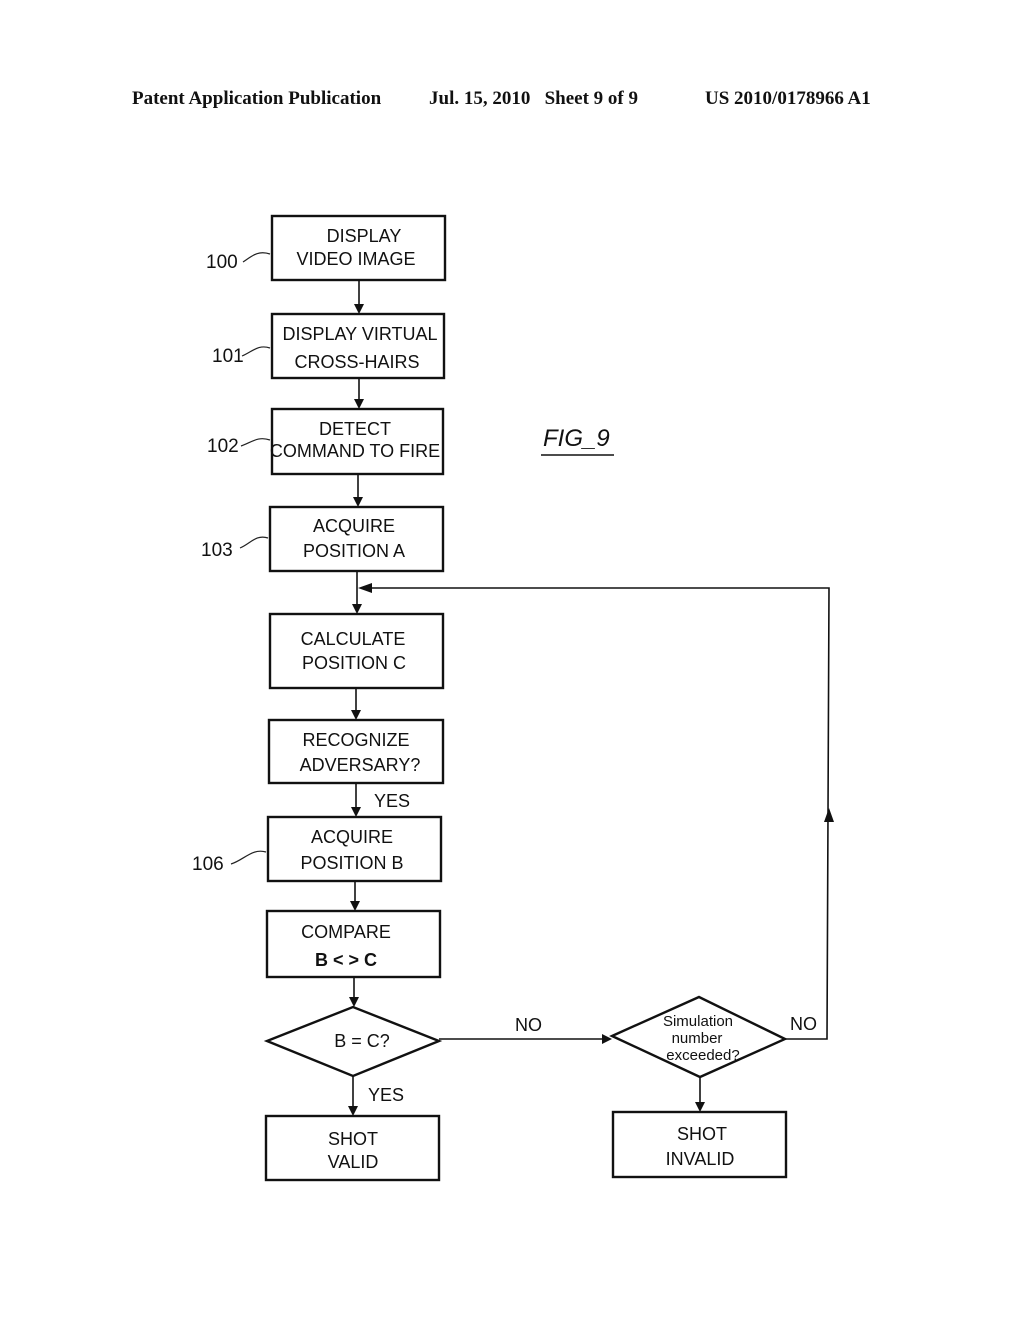  I want to click on decision-text: number, so click(697, 1038).